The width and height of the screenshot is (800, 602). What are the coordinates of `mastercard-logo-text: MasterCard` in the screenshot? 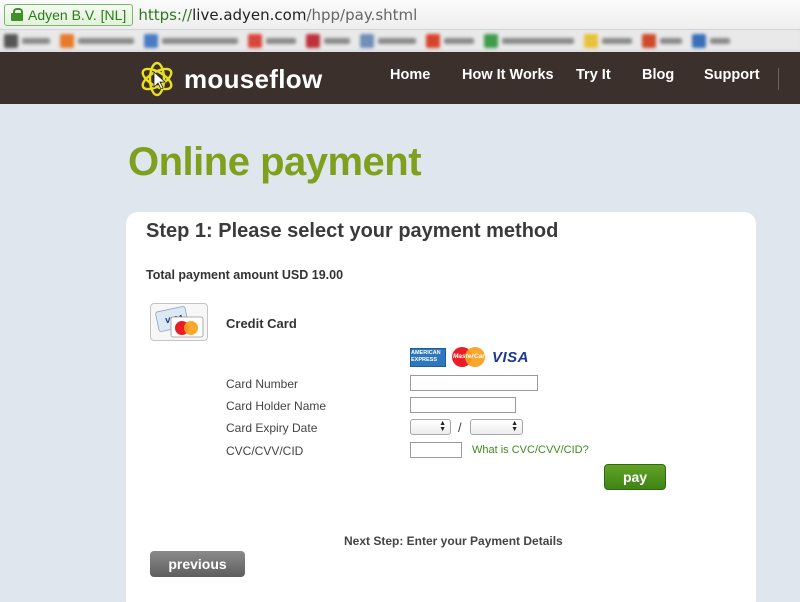 It's located at (471, 356).